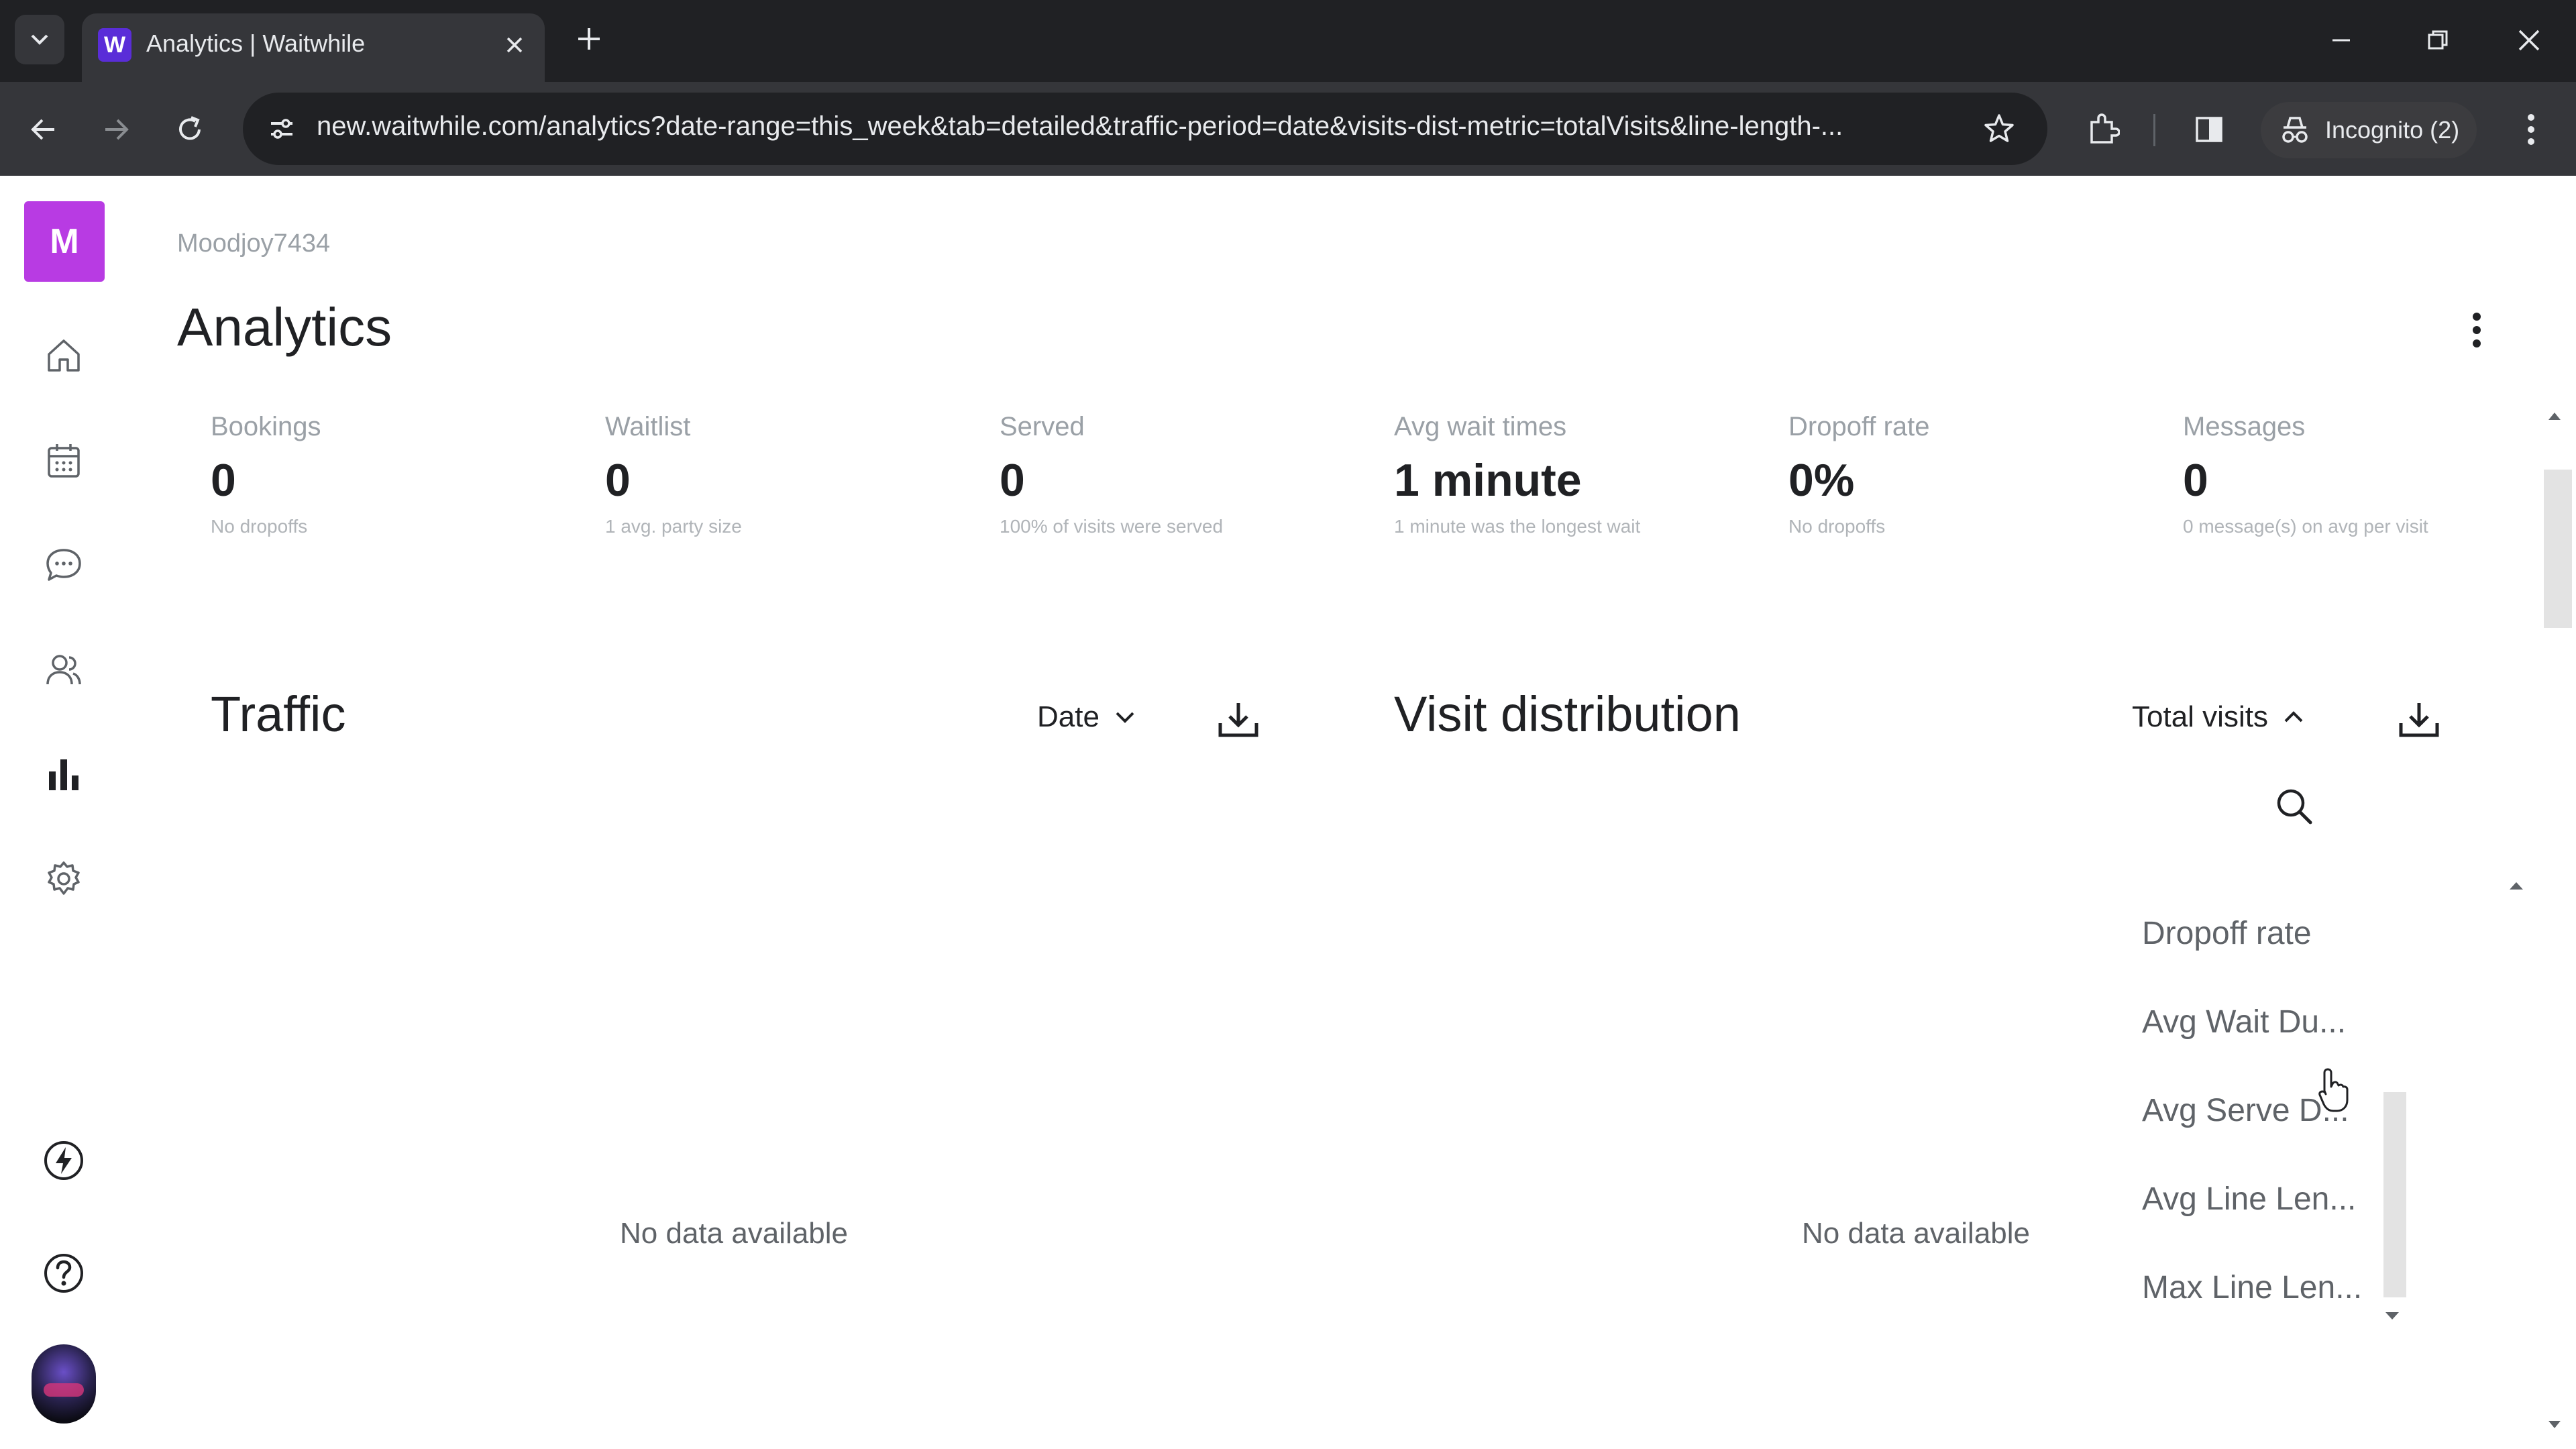  What do you see at coordinates (1238, 719) in the screenshot?
I see `traffic-download-button` at bounding box center [1238, 719].